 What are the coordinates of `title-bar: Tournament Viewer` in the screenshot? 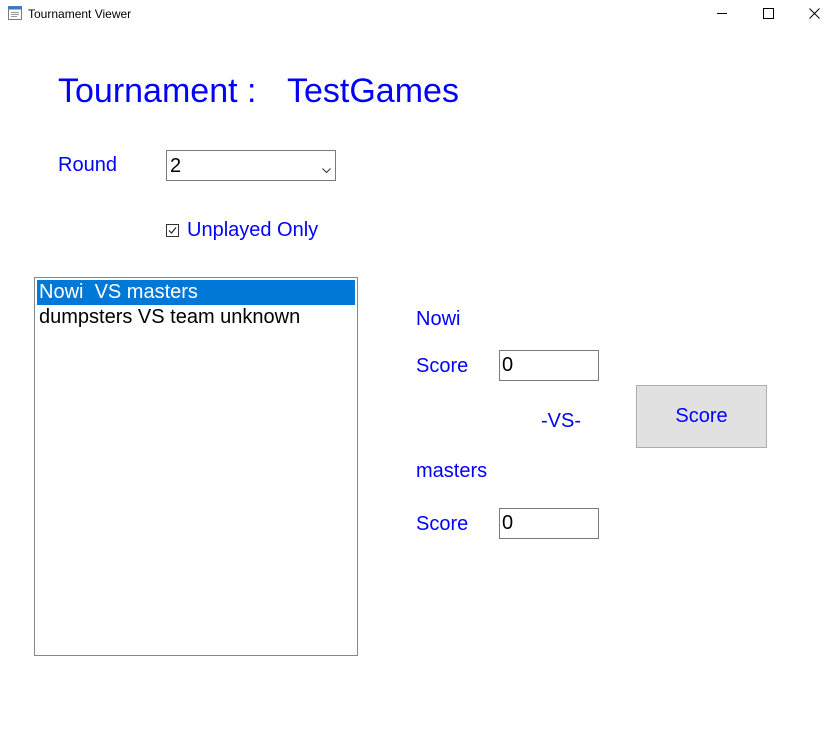 It's located at (418, 15).